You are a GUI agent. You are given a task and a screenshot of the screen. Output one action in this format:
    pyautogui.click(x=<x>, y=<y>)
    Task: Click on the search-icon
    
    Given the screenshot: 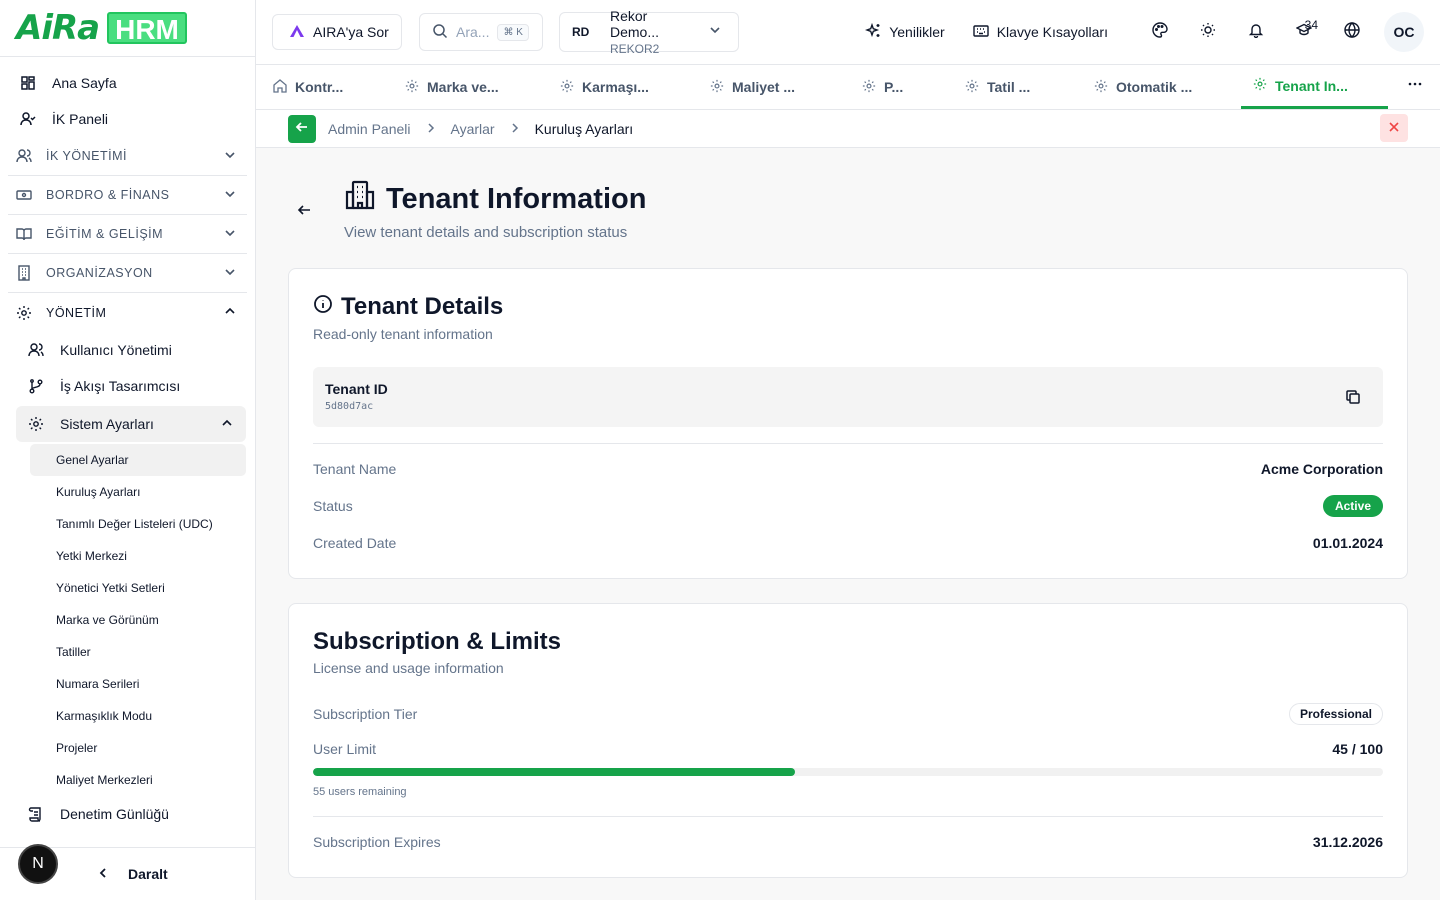 What is the action you would take?
    pyautogui.click(x=440, y=32)
    